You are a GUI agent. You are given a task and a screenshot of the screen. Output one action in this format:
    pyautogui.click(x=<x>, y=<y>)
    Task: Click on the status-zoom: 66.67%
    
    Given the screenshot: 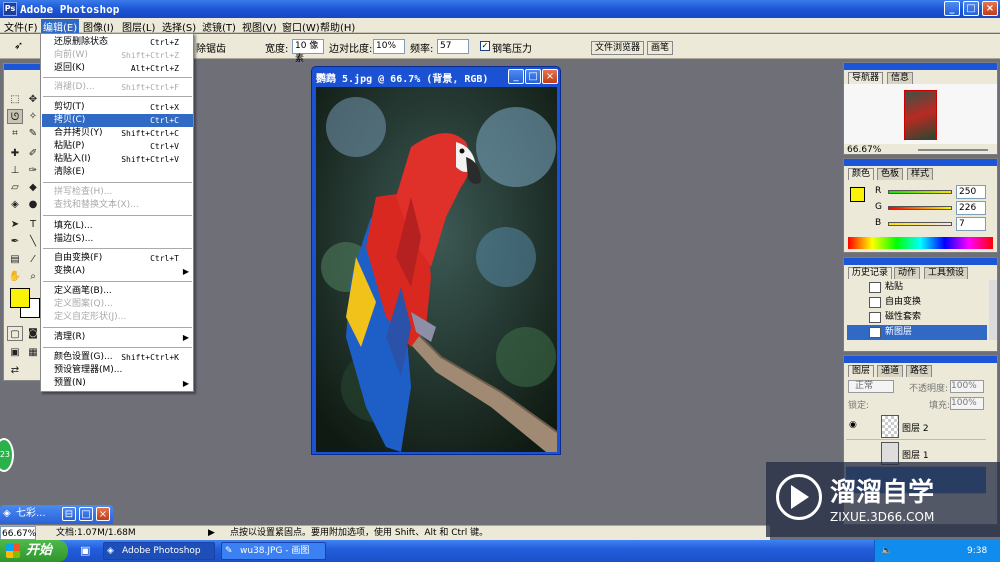 What is the action you would take?
    pyautogui.click(x=18, y=533)
    